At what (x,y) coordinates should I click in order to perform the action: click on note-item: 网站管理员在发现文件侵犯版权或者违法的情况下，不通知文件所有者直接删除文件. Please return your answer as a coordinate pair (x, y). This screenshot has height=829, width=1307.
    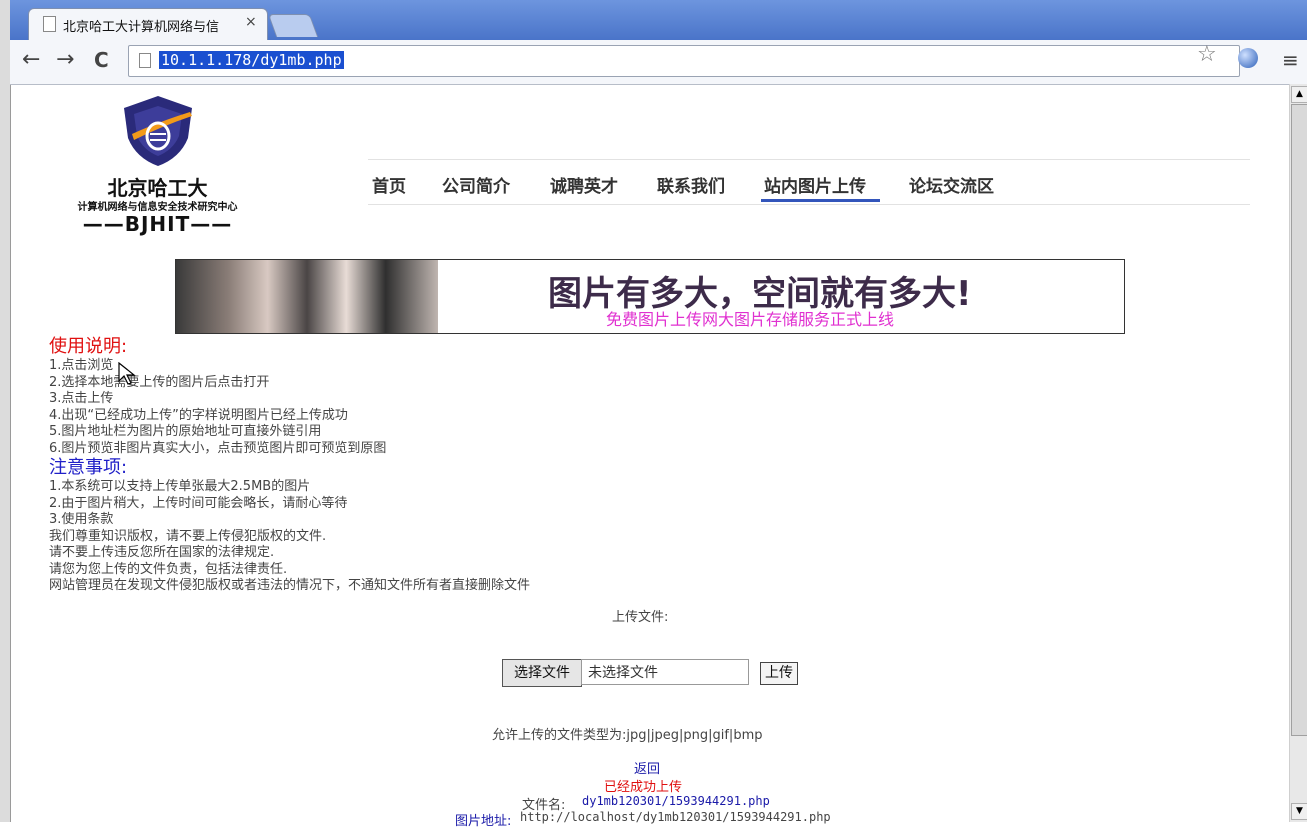
    Looking at the image, I should click on (290, 585).